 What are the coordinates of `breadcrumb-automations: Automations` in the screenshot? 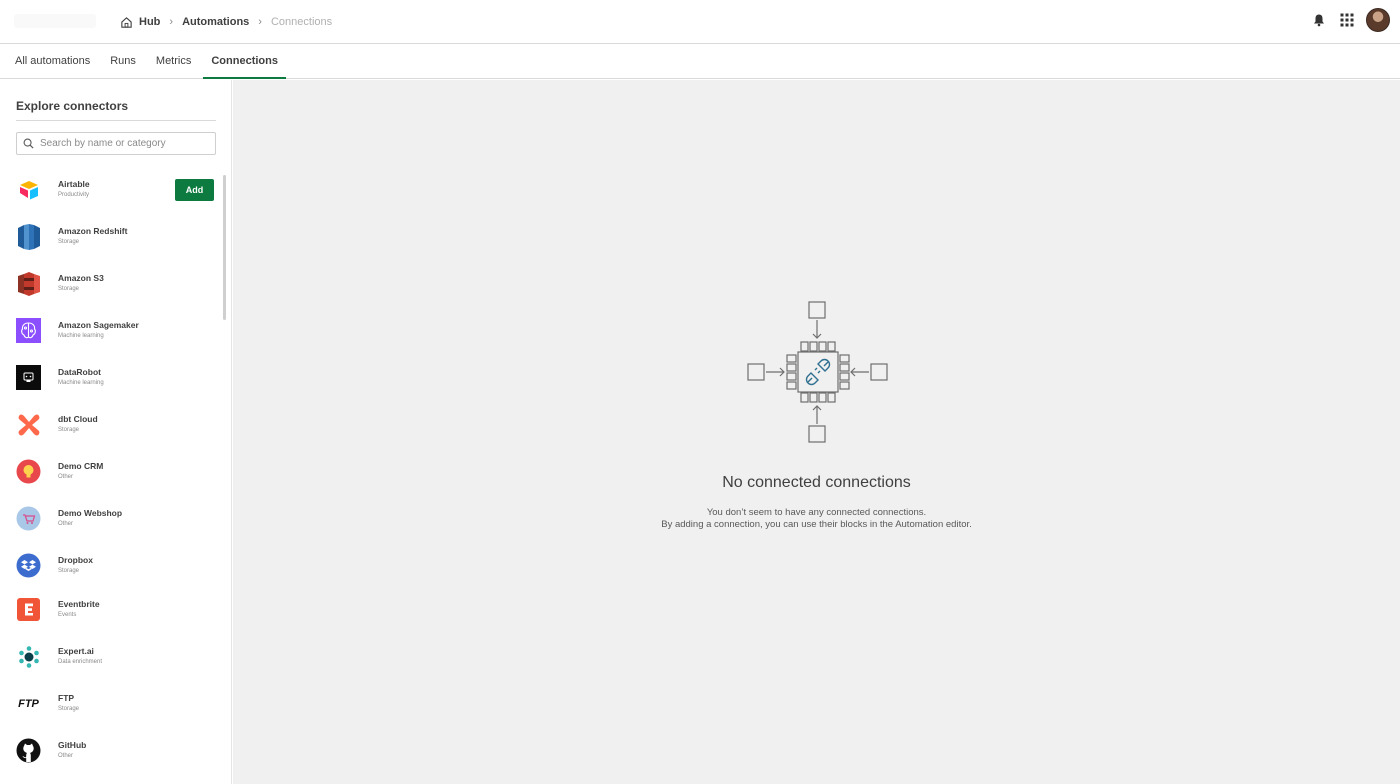 It's located at (215, 22).